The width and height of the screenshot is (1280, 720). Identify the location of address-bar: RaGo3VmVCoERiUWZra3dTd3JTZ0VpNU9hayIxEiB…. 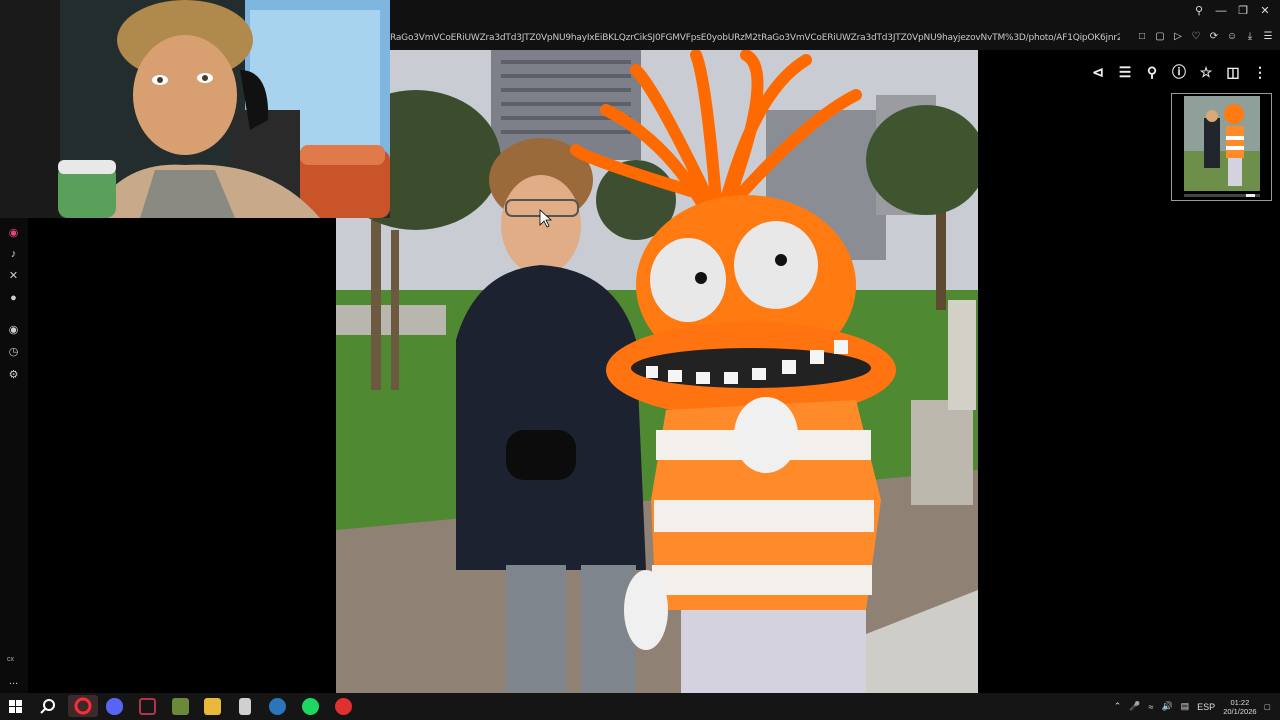
(755, 38).